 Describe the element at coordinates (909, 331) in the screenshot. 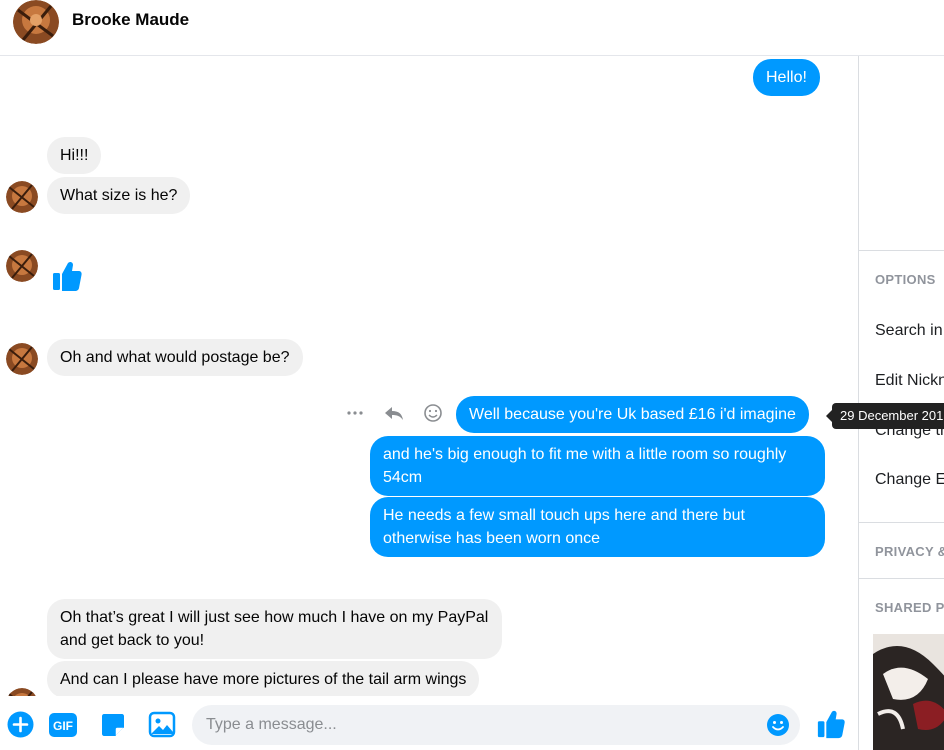

I see `search-in-conversation-option: Search in conversation` at that location.